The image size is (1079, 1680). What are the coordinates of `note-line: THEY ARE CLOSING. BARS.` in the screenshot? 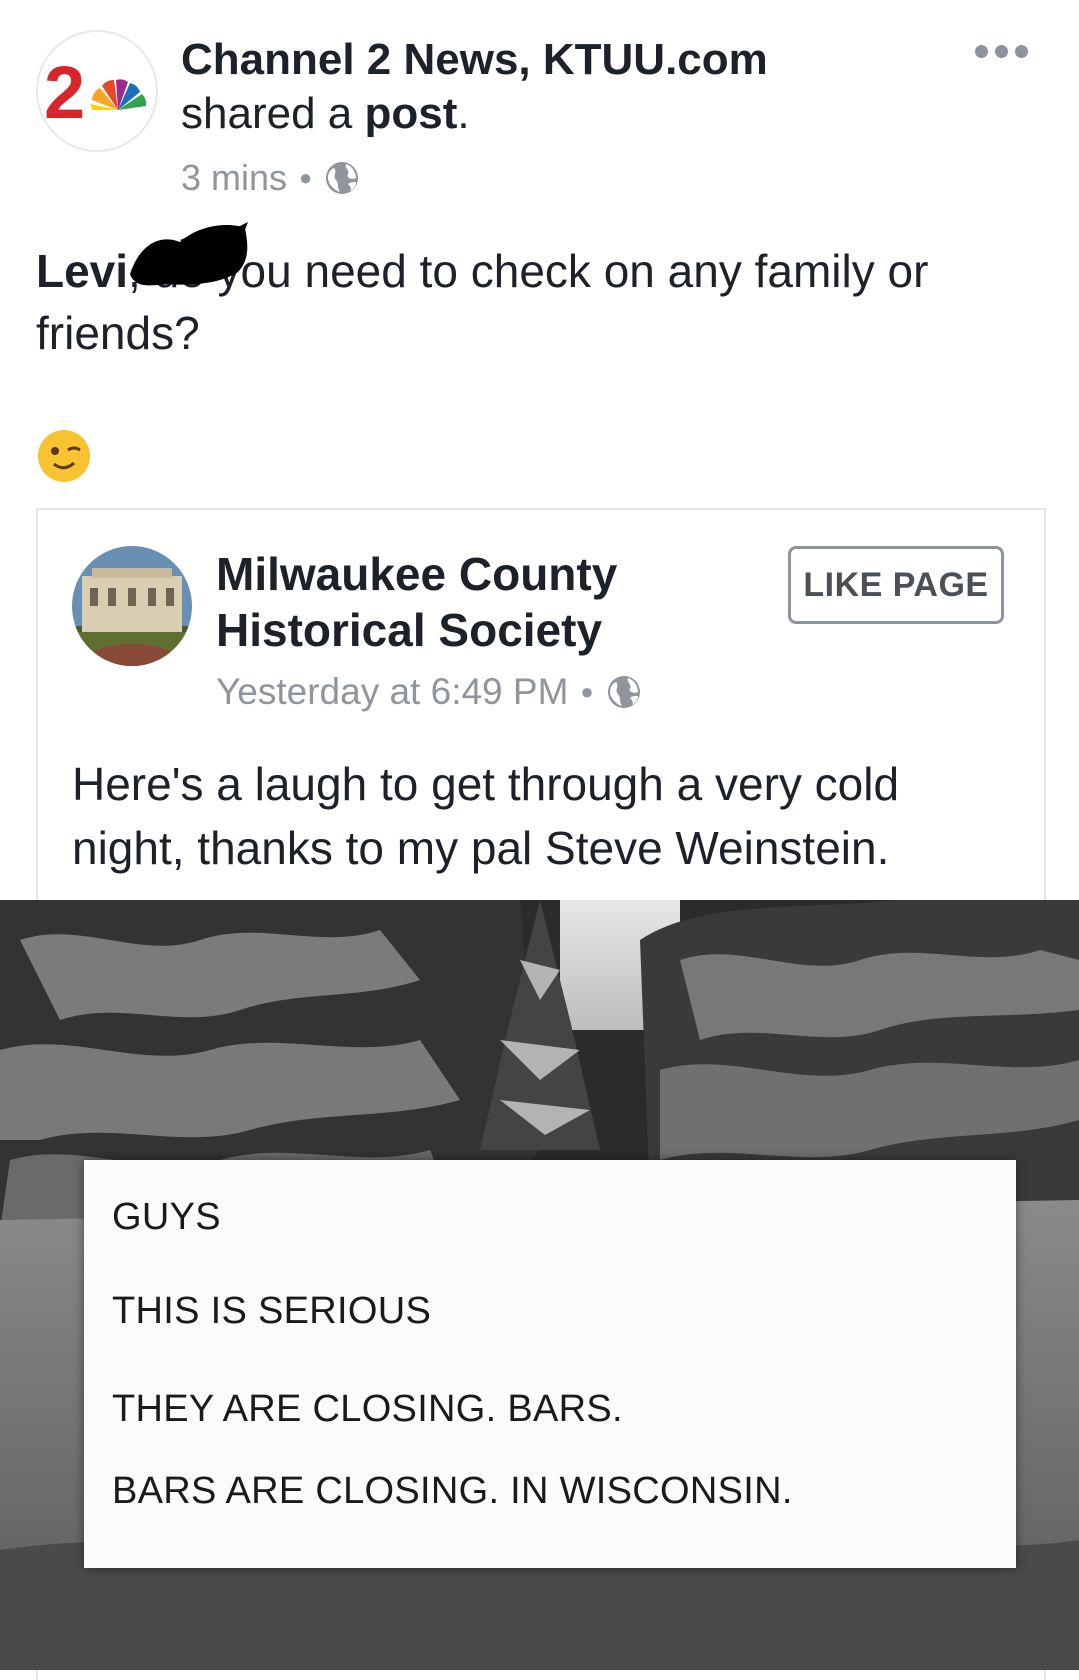 It's located at (367, 1409).